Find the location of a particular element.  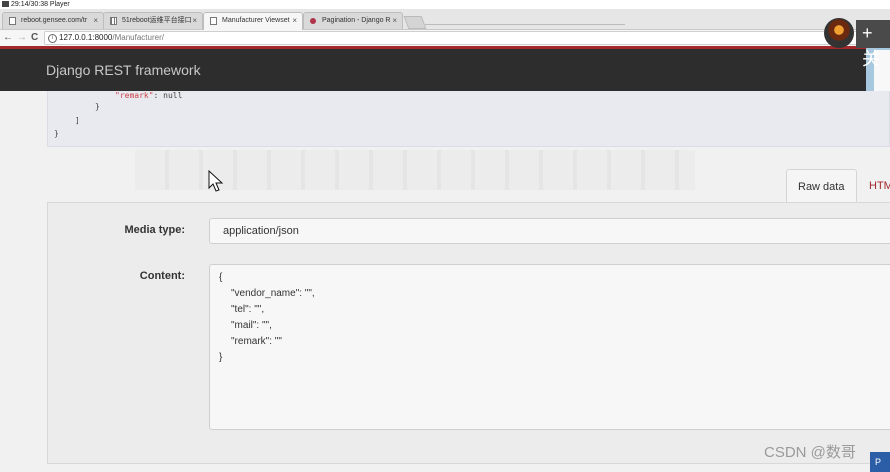

url-input: i 127.0.0.1:8000/Manufacturer/ is located at coordinates (467, 38).